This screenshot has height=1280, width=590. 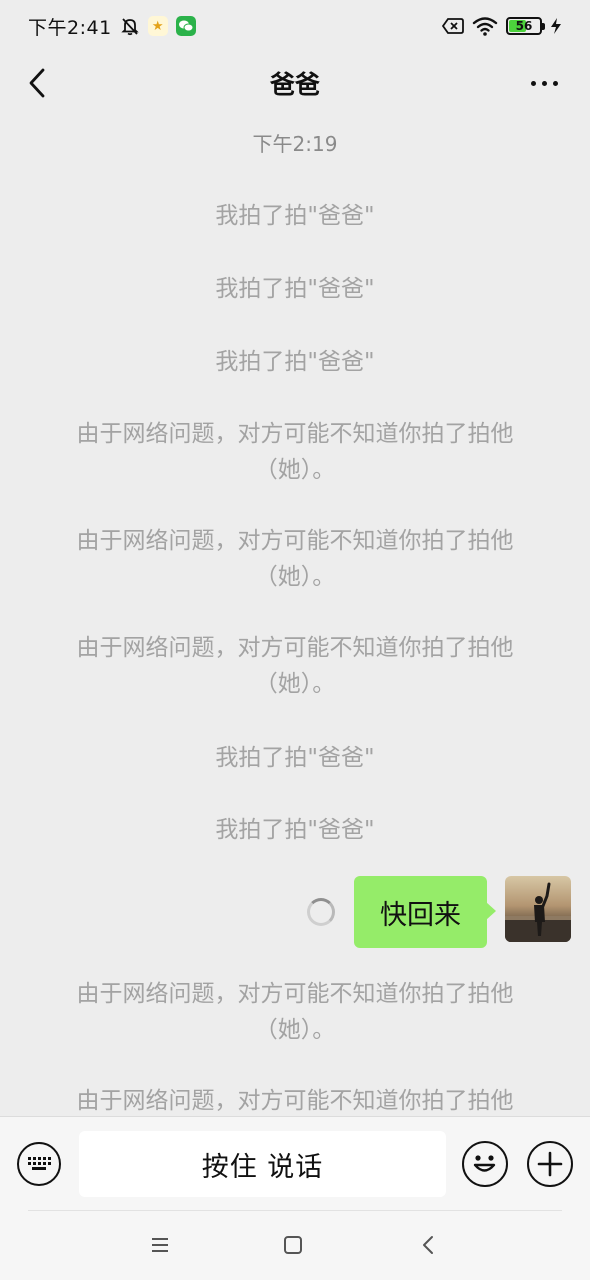 I want to click on back-chevron-icon, so click(x=37, y=83).